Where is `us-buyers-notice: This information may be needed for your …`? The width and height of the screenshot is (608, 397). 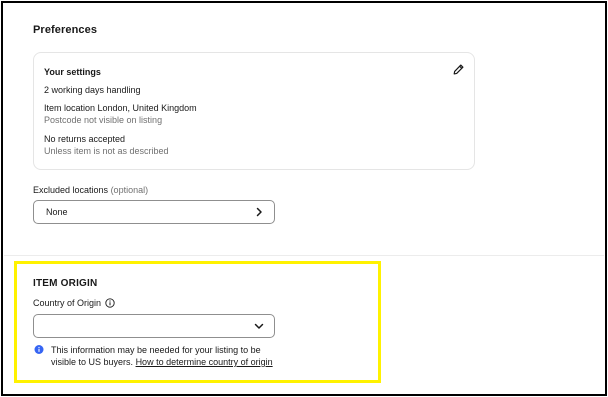 us-buyers-notice: This information may be needed for your … is located at coordinates (158, 356).